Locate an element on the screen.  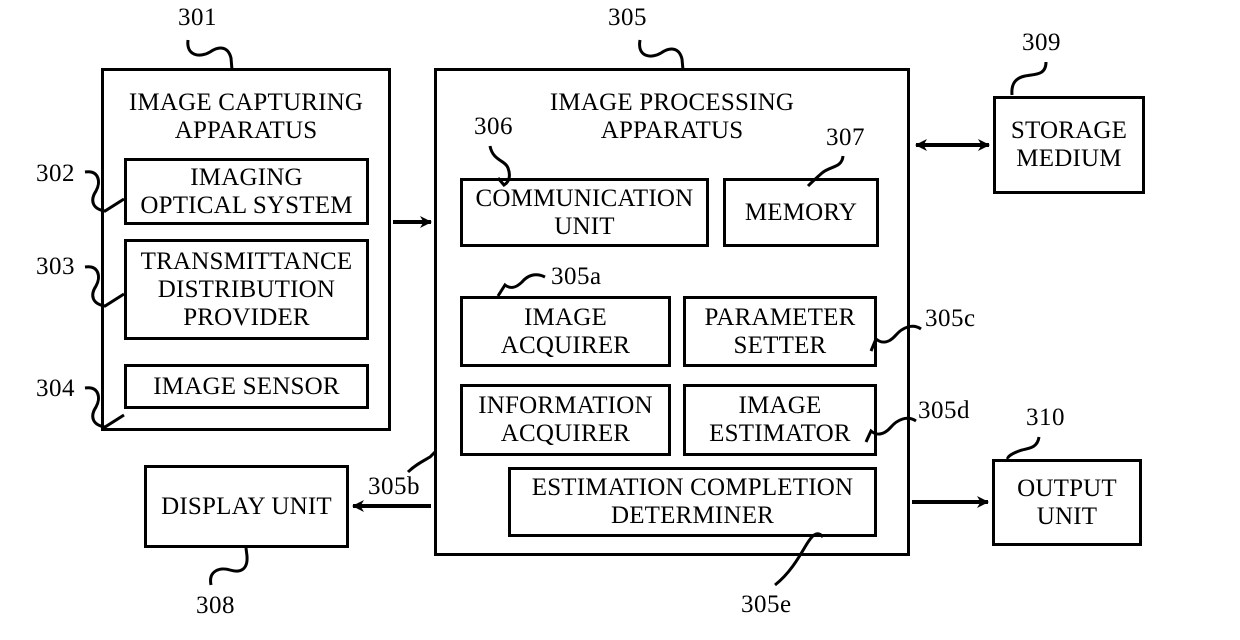
block-estimation-completion-determiner: ESTIMATION COMPLETION DETERMINER is located at coordinates (692, 502).